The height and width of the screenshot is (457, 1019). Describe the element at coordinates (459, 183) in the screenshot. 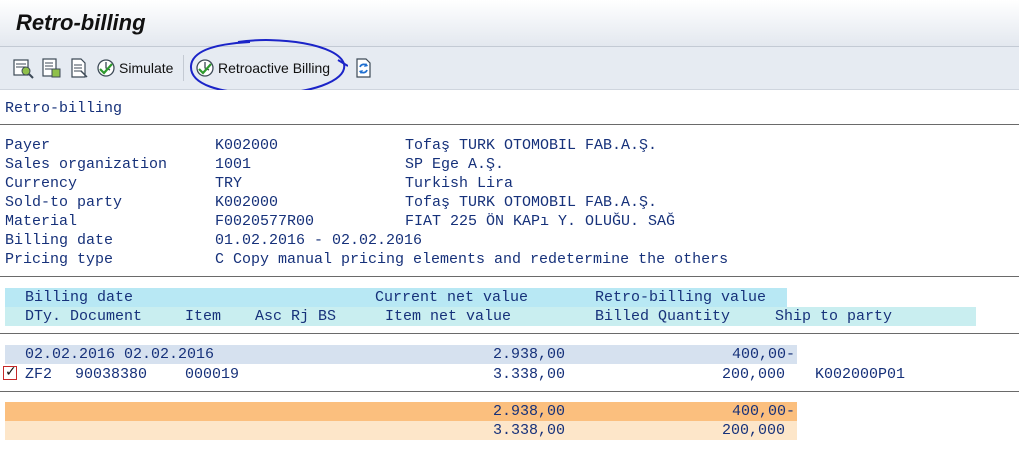

I see `field-desc-currency: Turkish Lira` at that location.